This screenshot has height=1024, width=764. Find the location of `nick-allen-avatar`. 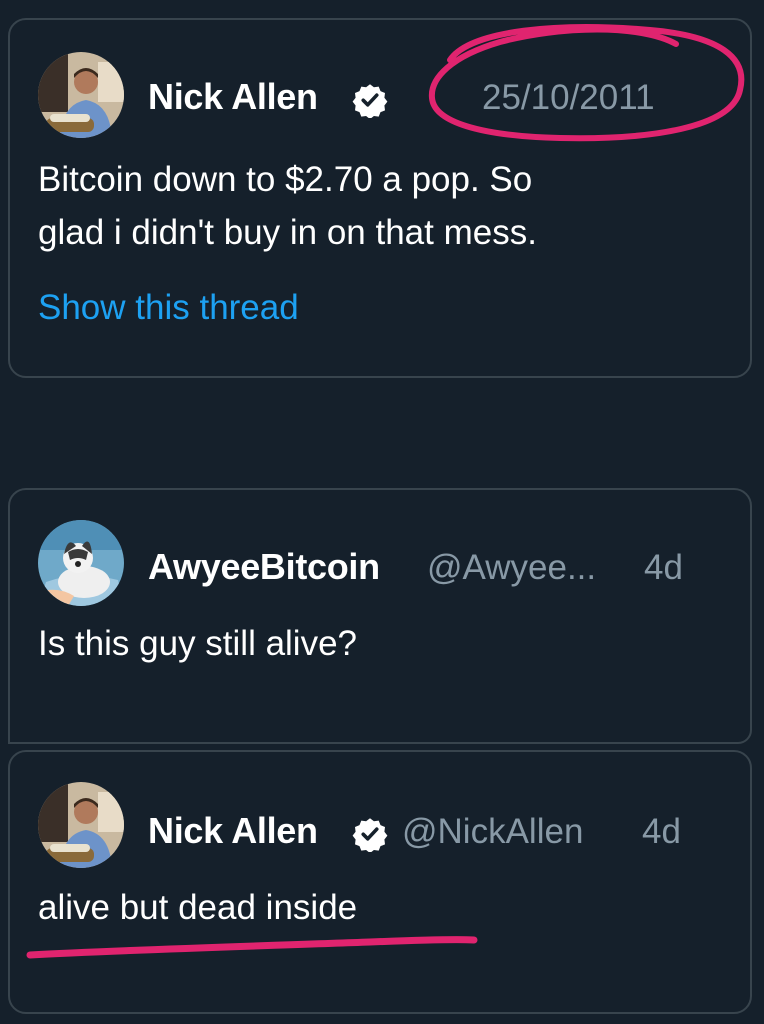

nick-allen-avatar is located at coordinates (81, 95).